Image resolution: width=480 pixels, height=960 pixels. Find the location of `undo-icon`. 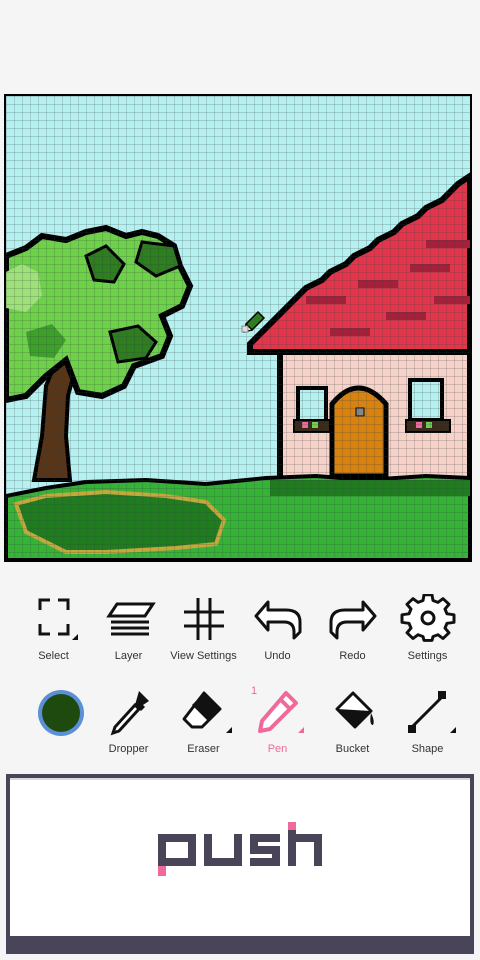

undo-icon is located at coordinates (277, 620).